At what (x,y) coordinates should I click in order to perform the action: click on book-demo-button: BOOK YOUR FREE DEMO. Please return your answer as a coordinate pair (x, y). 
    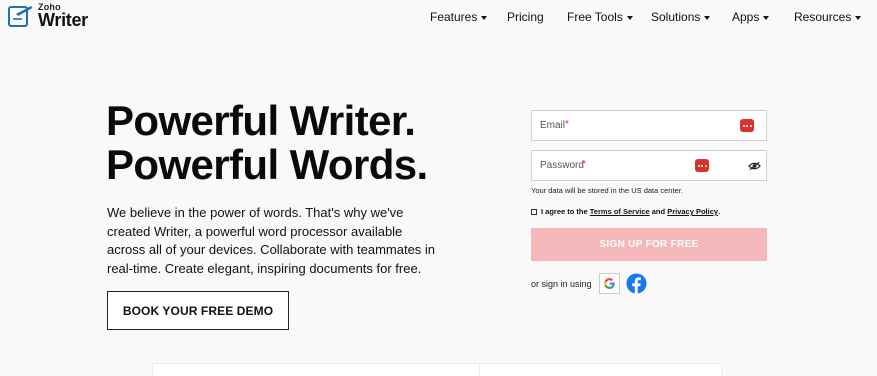
    Looking at the image, I should click on (198, 310).